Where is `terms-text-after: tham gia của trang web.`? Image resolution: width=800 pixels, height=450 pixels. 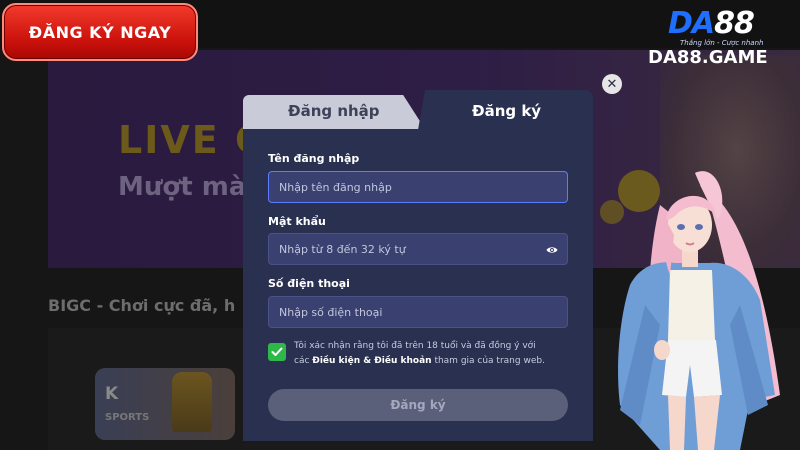
terms-text-after: tham gia của trang web. is located at coordinates (488, 361).